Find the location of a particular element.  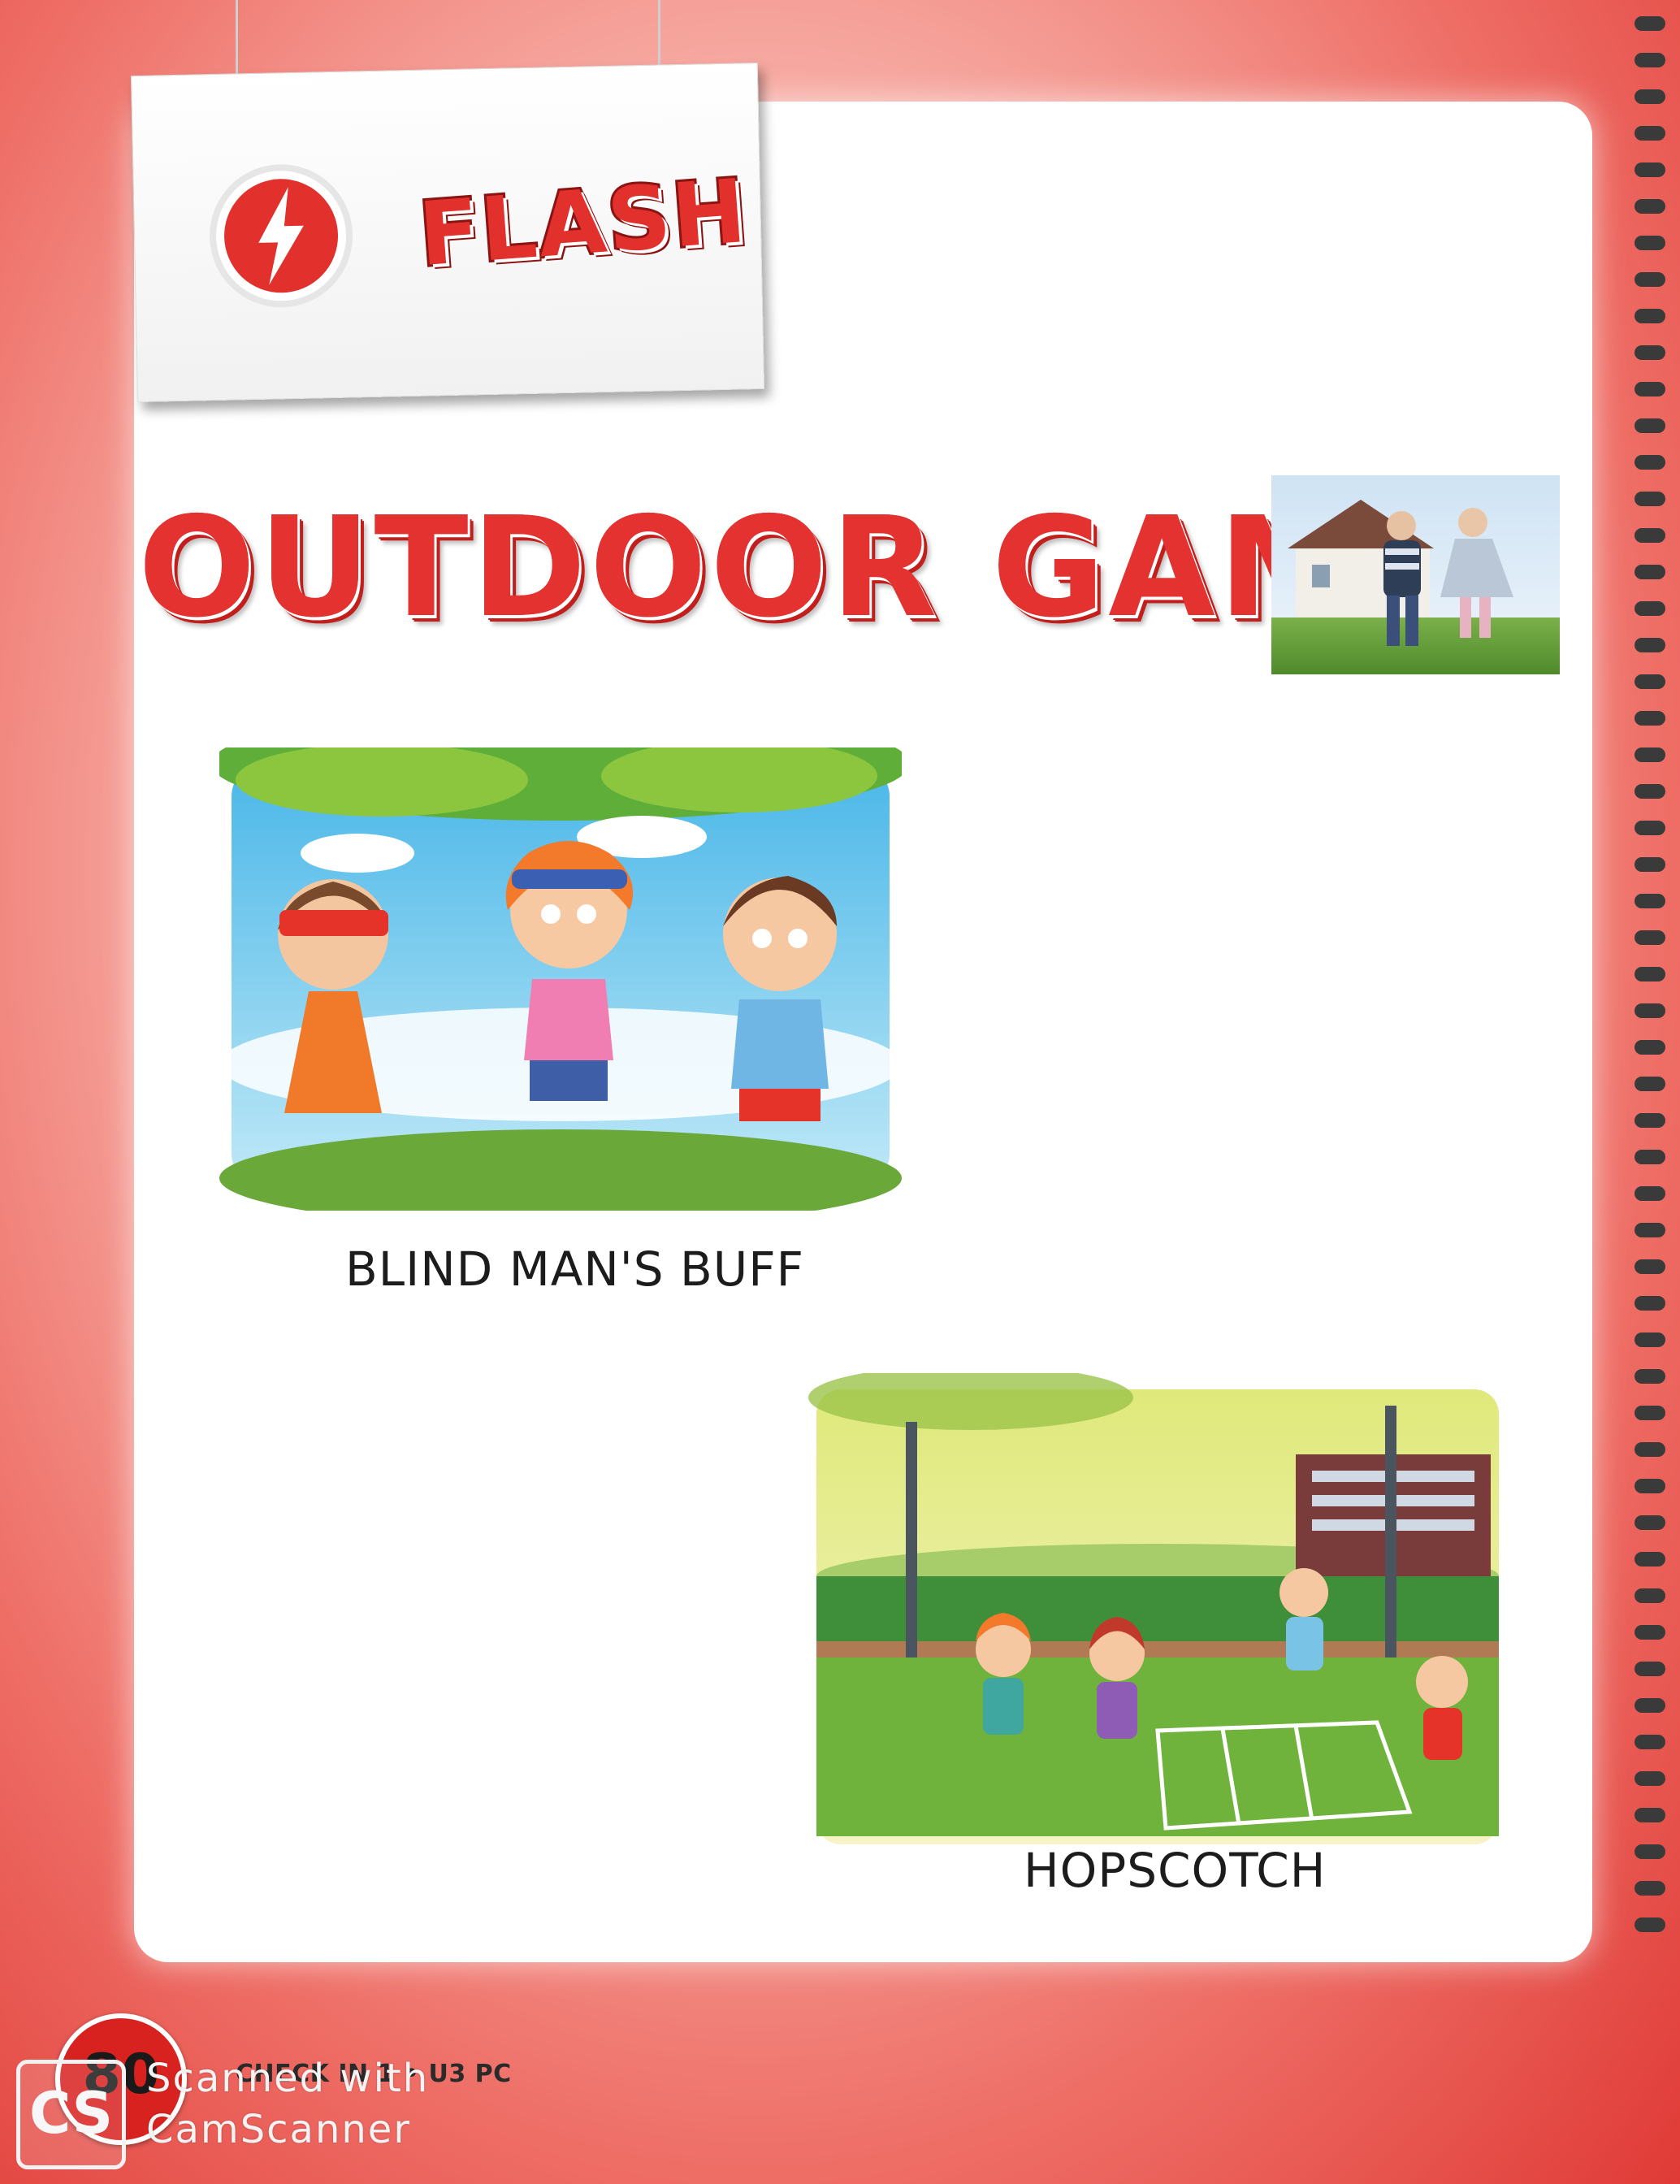

flash-sign: FLASH is located at coordinates (447, 233).